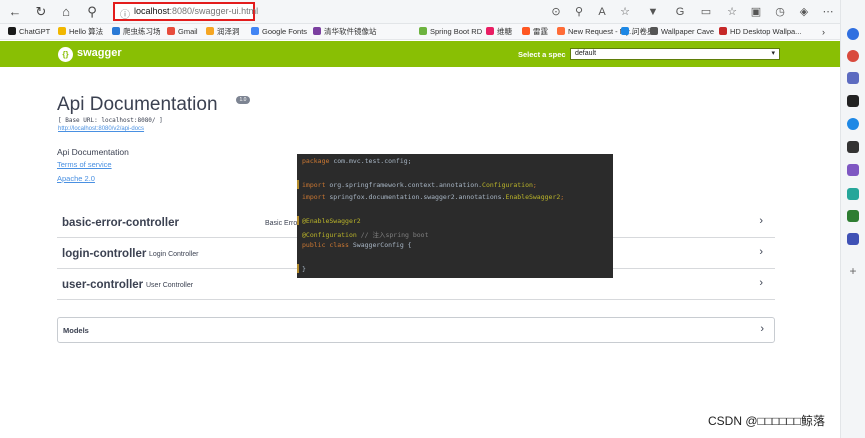 The width and height of the screenshot is (865, 438). What do you see at coordinates (92, 12) in the screenshot?
I see `search-icon: ⚲` at bounding box center [92, 12].